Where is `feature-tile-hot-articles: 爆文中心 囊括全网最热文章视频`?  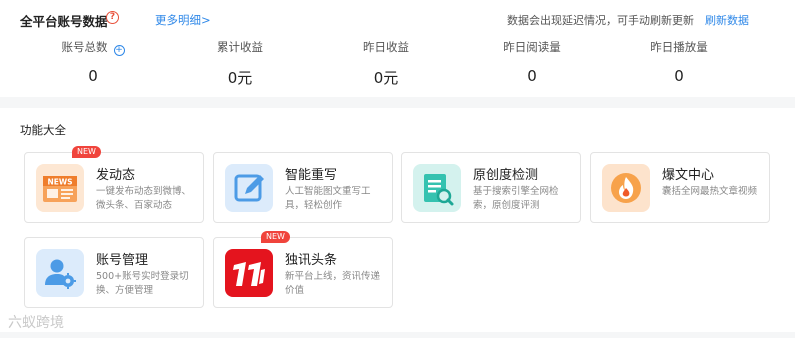
feature-tile-hot-articles: 爆文中心 囊括全网最热文章视频 is located at coordinates (680, 187).